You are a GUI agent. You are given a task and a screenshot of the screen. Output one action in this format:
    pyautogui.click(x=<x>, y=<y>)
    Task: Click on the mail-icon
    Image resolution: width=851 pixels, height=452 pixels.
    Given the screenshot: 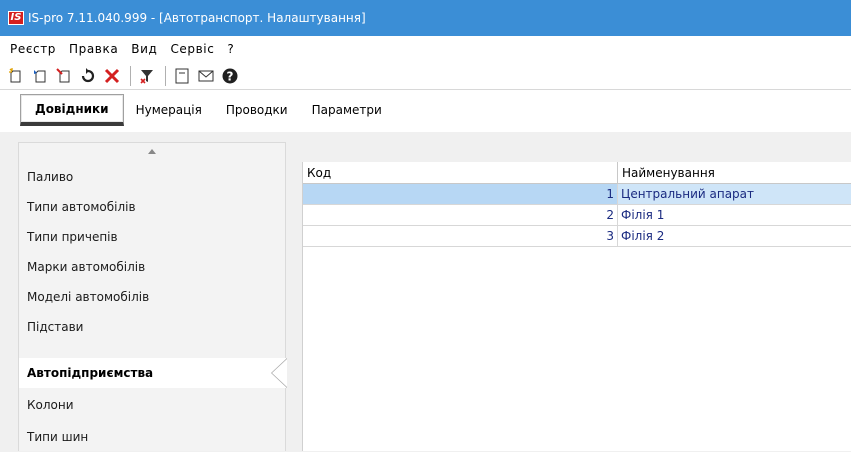 What is the action you would take?
    pyautogui.click(x=206, y=76)
    